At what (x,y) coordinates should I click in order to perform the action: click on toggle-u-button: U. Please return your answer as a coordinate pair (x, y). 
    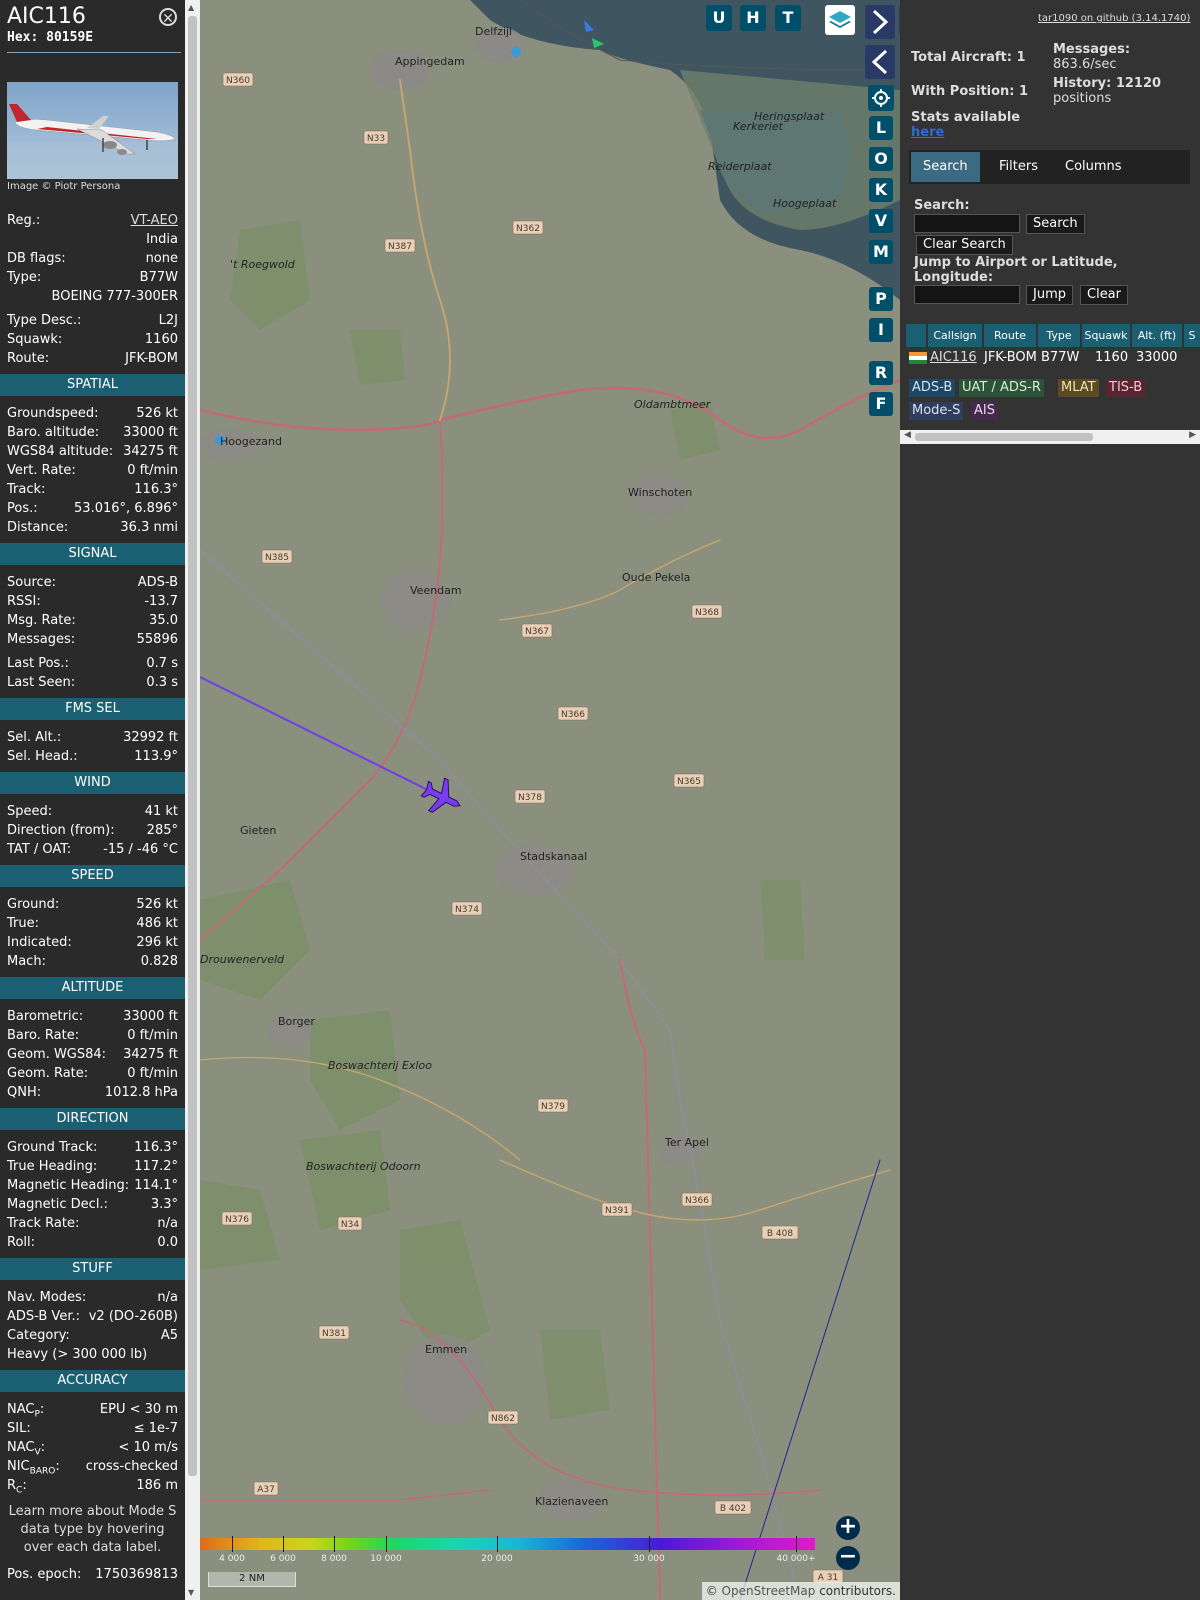
    Looking at the image, I should click on (719, 18).